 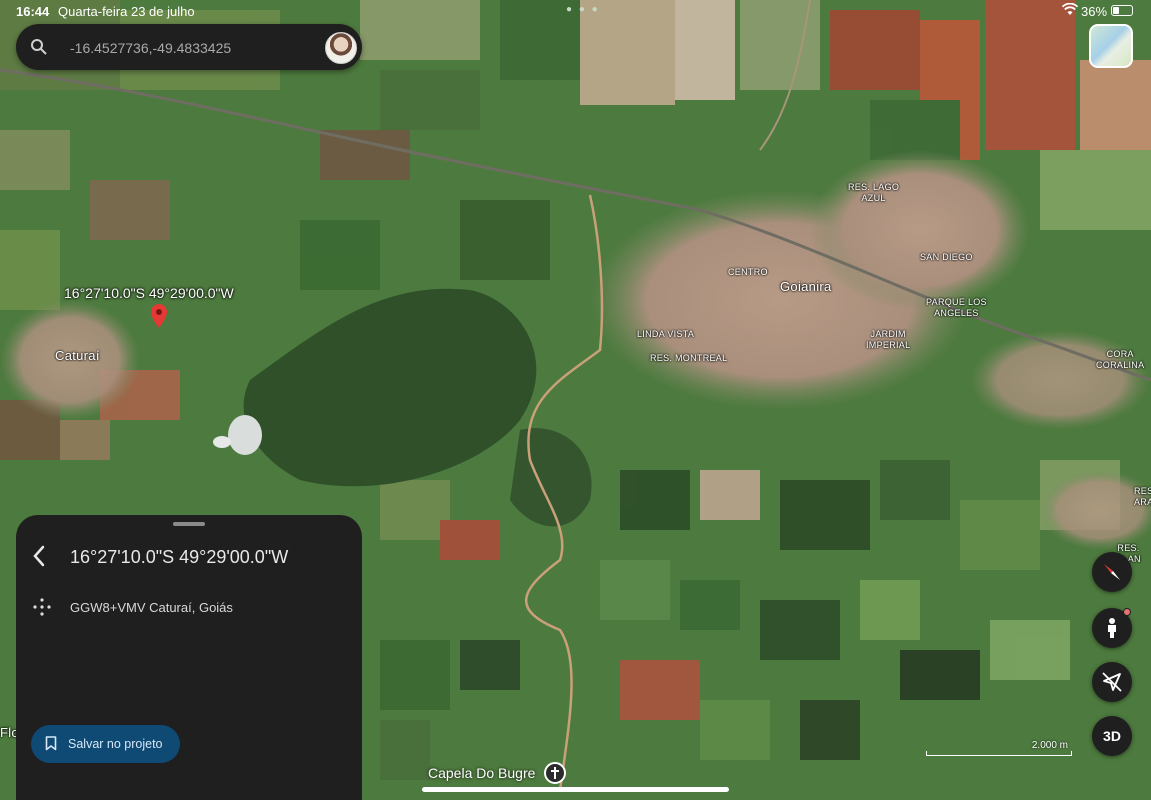 What do you see at coordinates (806, 286) in the screenshot?
I see `map-label-goianira: Goianira` at bounding box center [806, 286].